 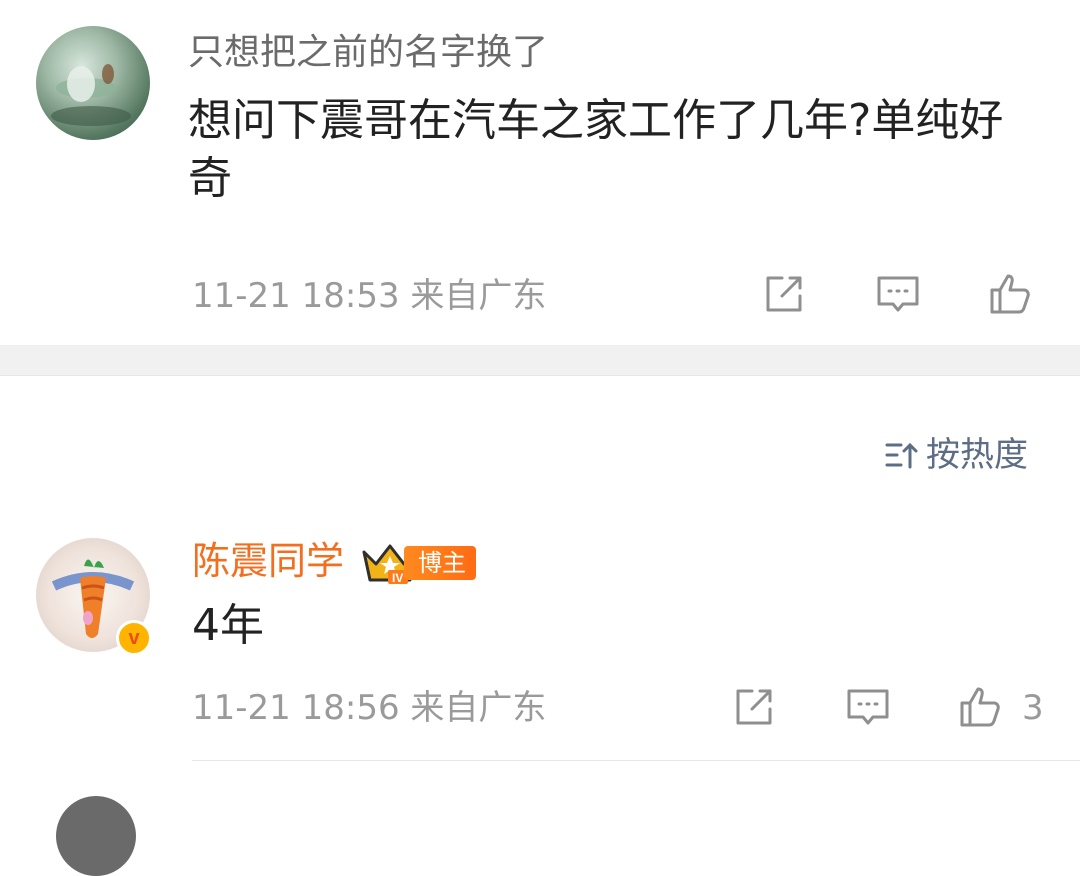 I want to click on sort-icon, so click(x=902, y=455).